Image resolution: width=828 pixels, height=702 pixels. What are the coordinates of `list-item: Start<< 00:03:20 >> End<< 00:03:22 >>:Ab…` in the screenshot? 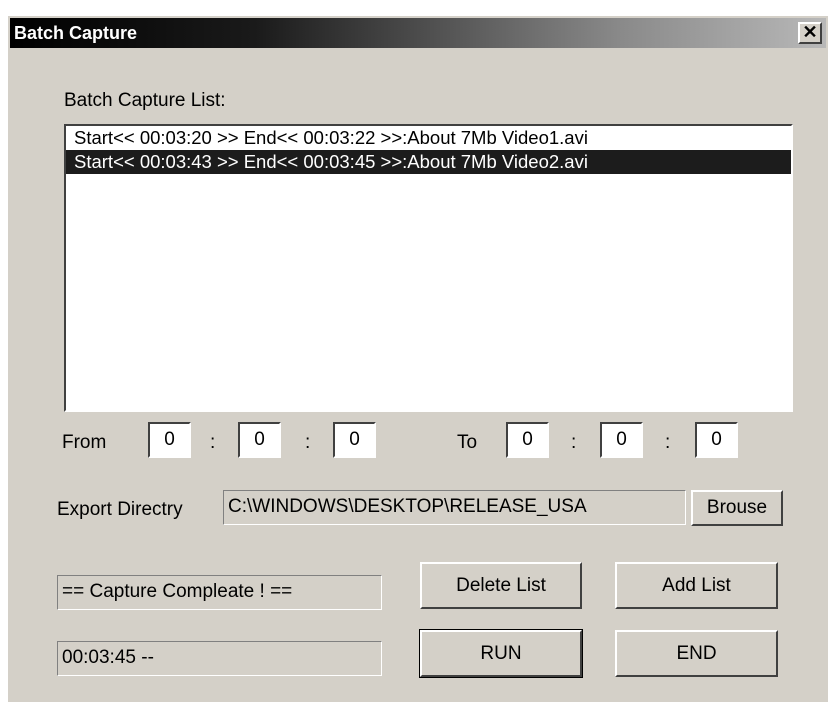 It's located at (428, 138).